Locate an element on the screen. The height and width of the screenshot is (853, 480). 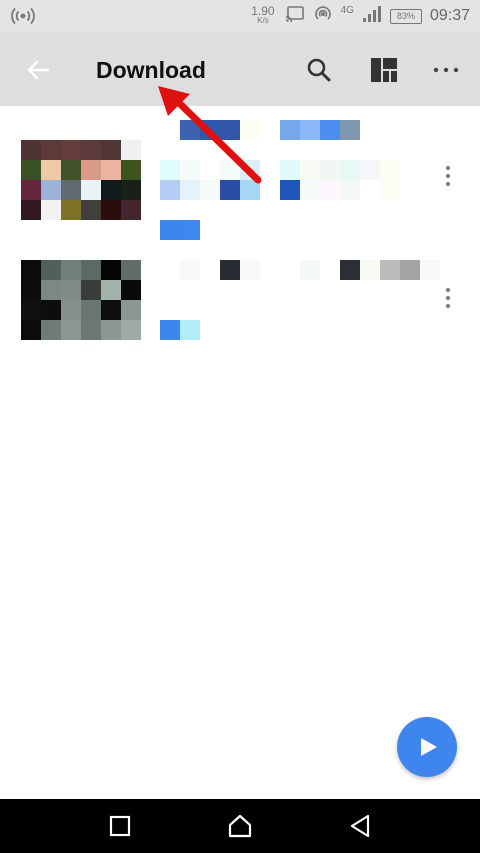
more-horizontal-icon is located at coordinates (446, 70).